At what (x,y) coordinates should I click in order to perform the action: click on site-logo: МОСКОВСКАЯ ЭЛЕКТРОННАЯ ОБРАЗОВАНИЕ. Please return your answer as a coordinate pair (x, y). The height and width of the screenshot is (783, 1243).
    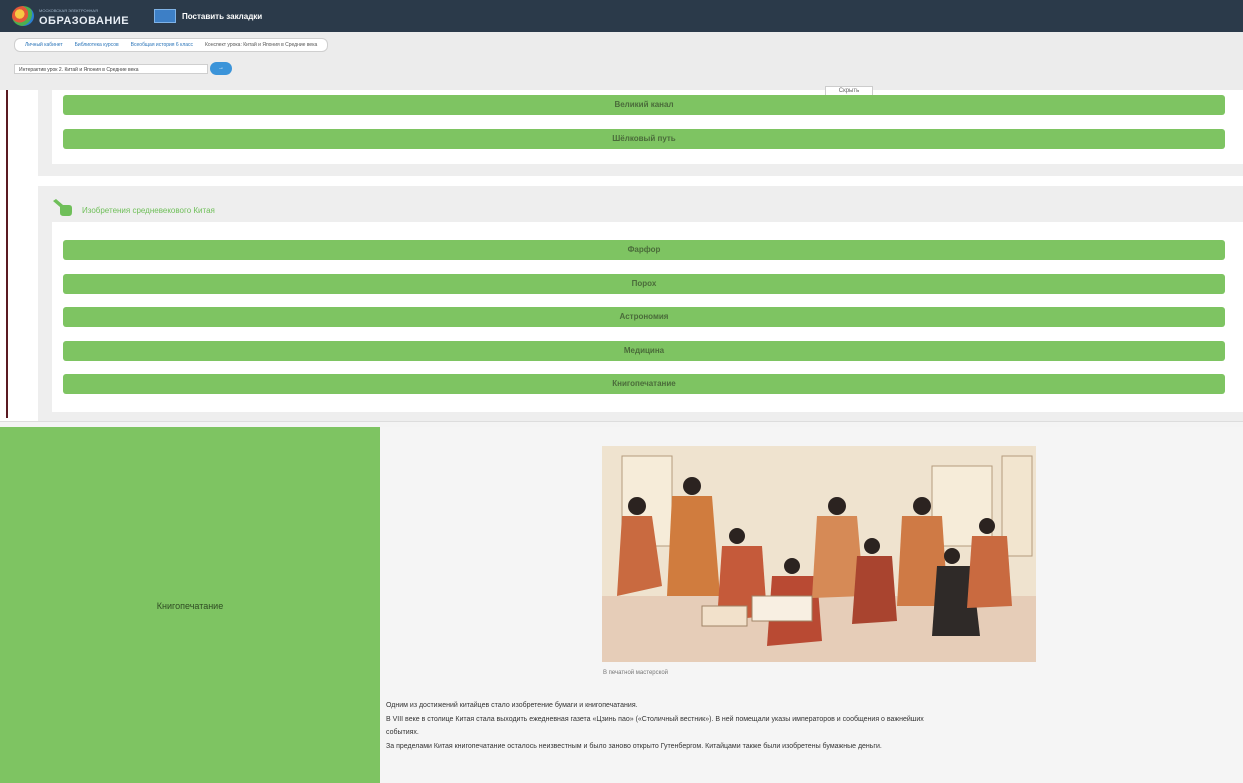
    Looking at the image, I should click on (71, 16).